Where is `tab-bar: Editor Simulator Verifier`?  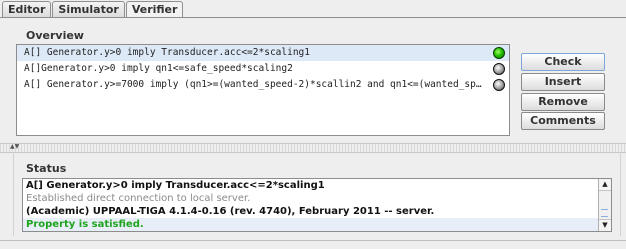 tab-bar: Editor Simulator Verifier is located at coordinates (93, 9).